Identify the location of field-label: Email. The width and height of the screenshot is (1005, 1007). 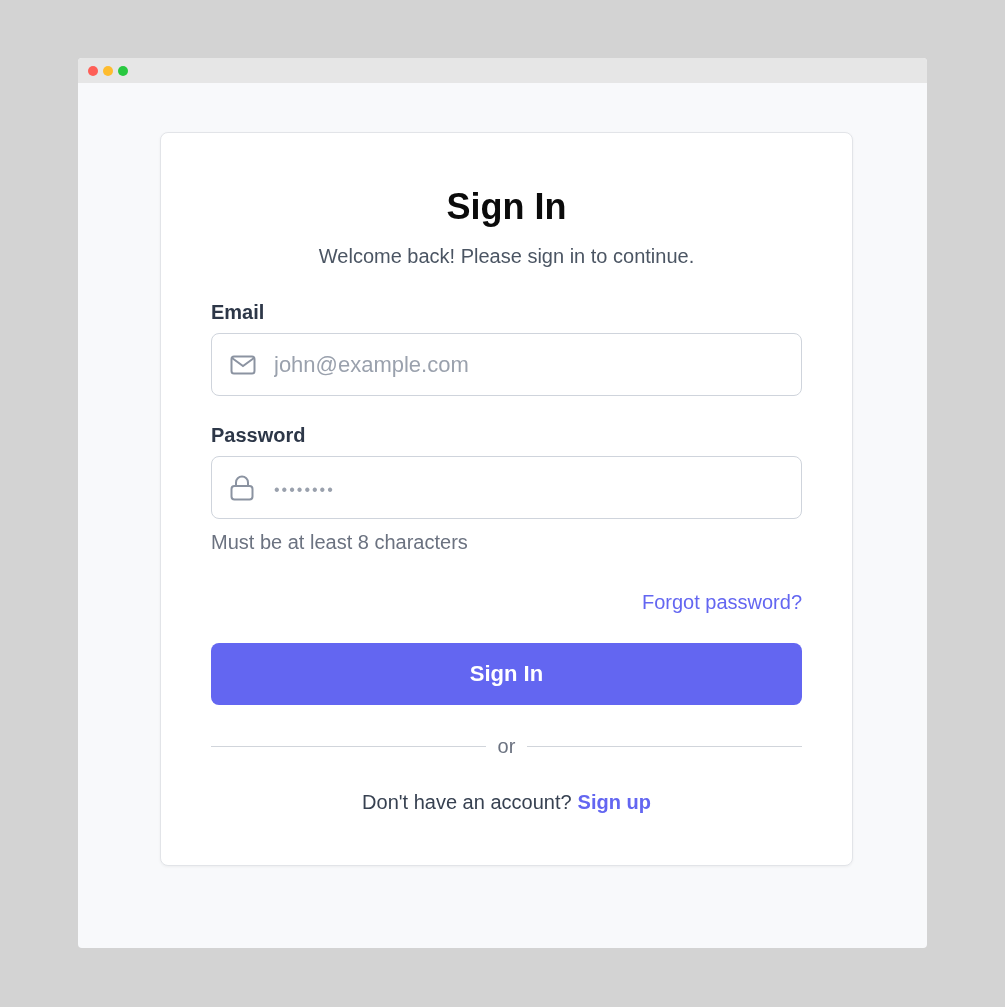
(238, 312).